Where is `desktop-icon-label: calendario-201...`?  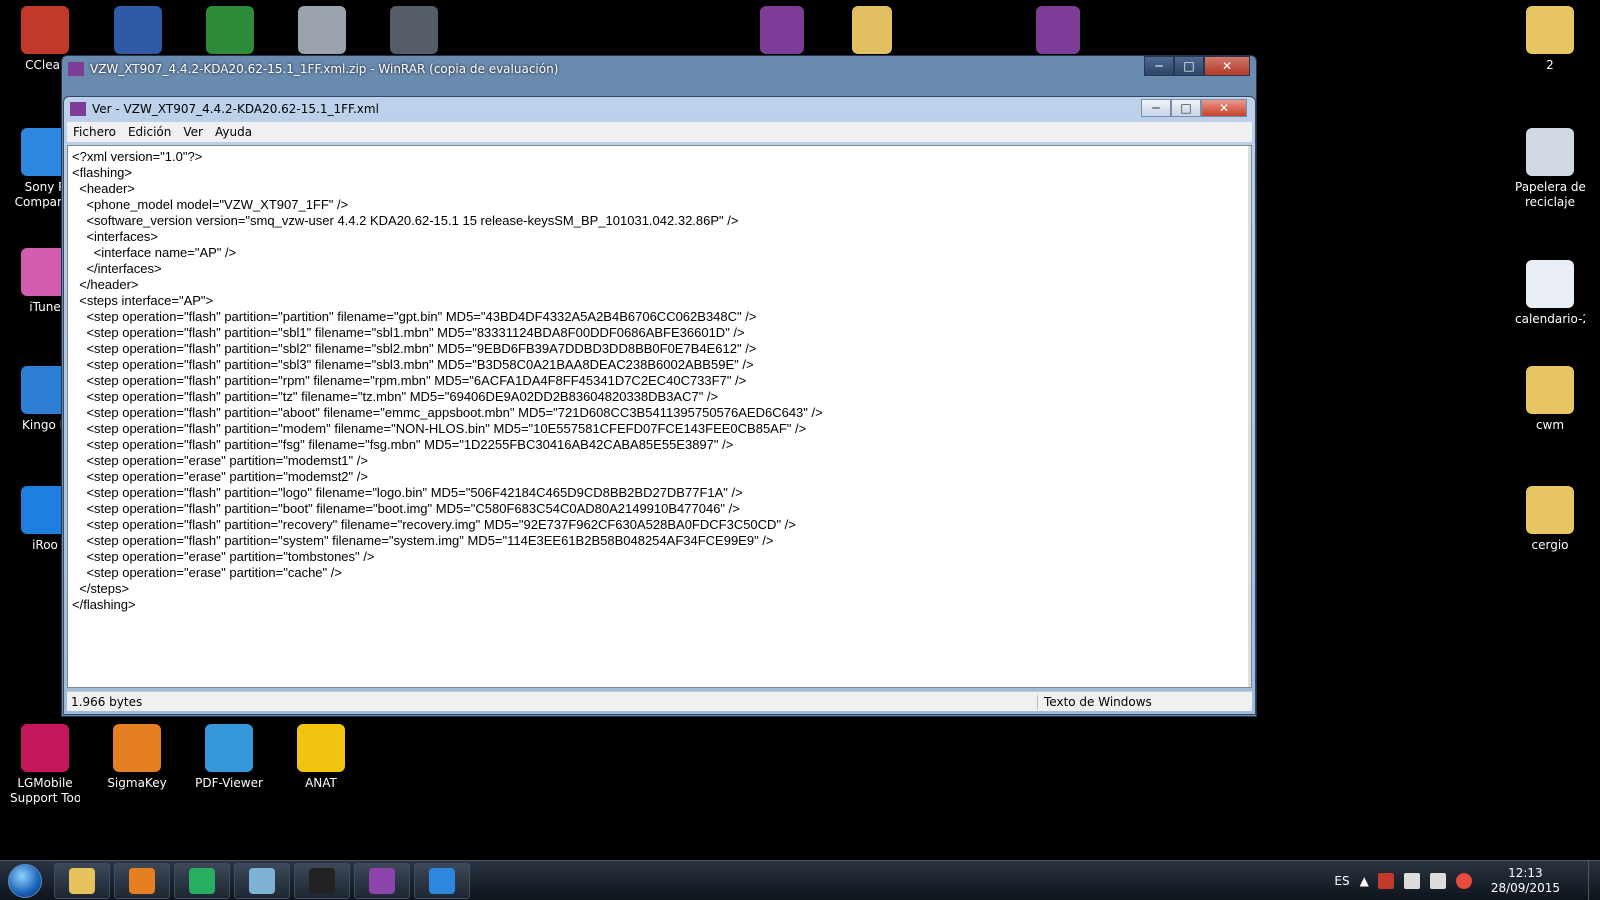
desktop-icon-label: calendario-201... is located at coordinates (1550, 319).